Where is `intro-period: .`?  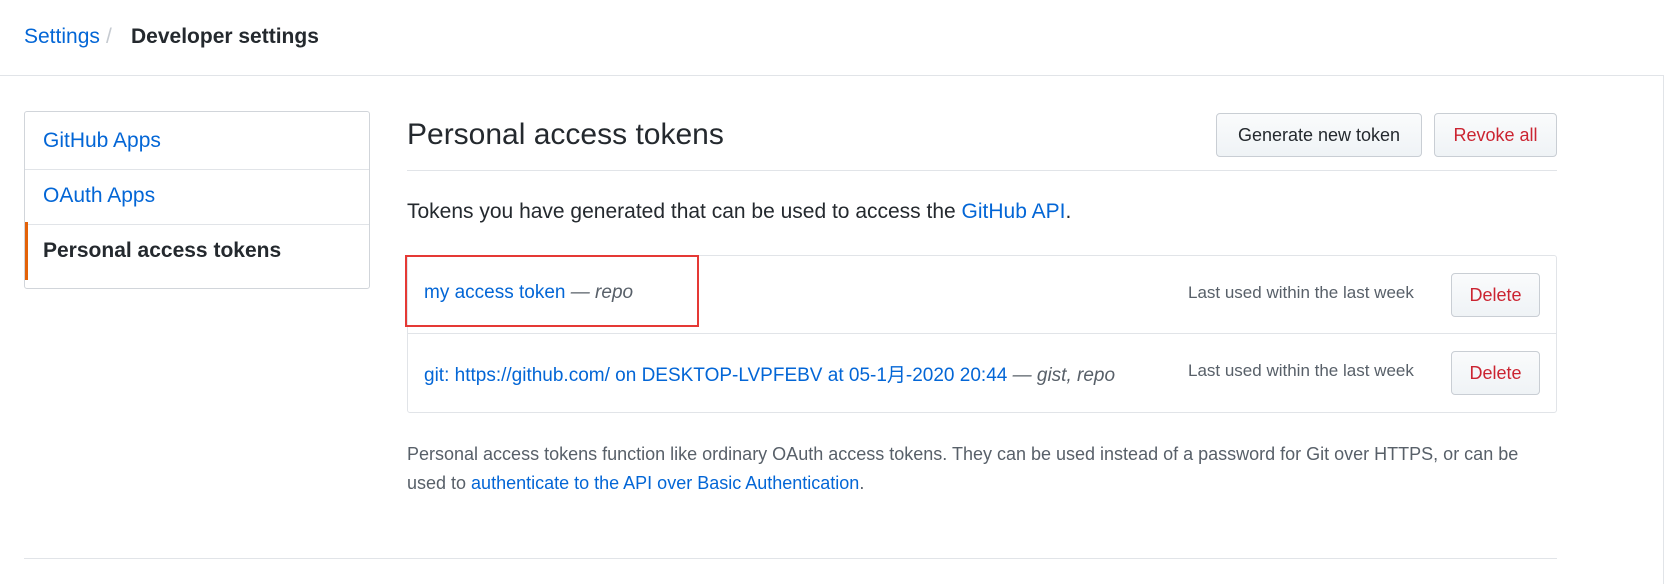 intro-period: . is located at coordinates (1068, 211).